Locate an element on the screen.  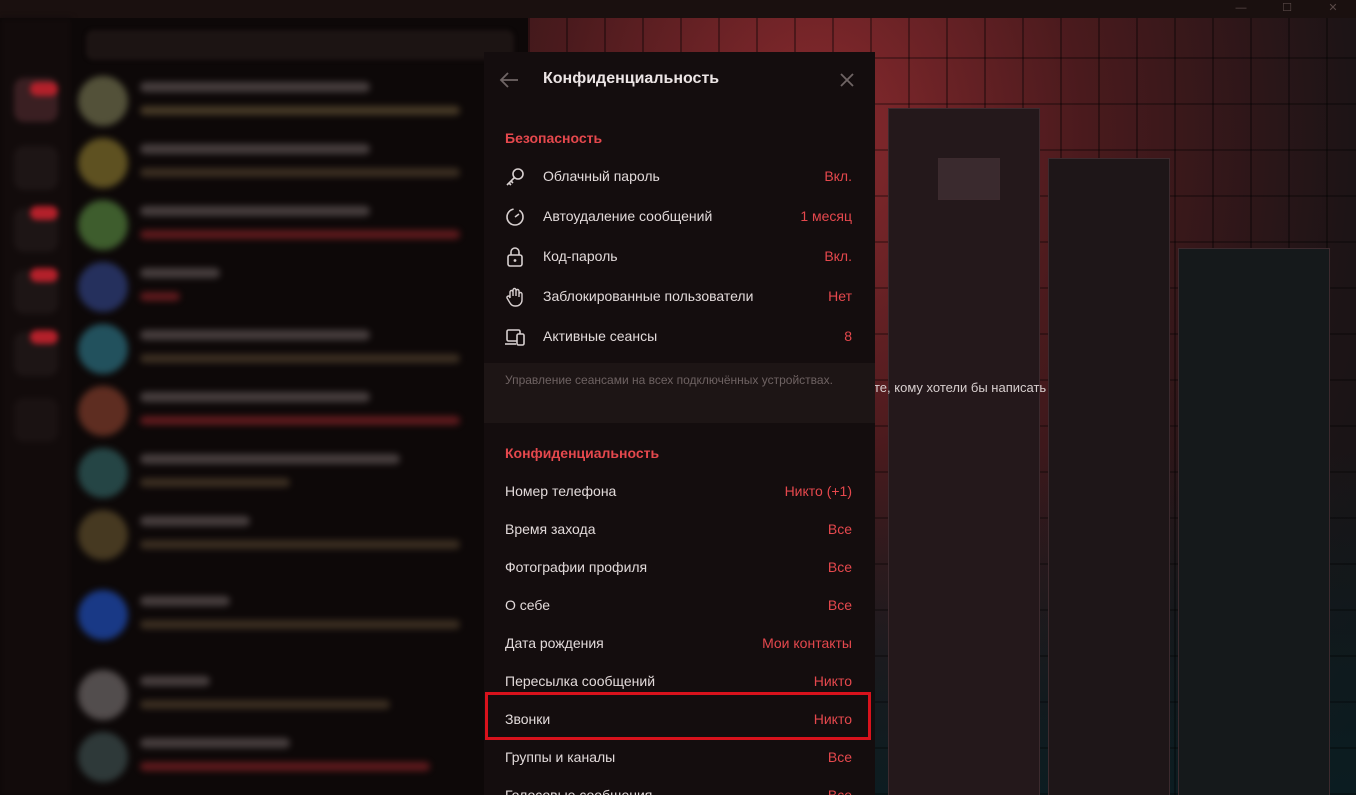
forwarded-messages-row: Пересылка сообщений Никто is located at coordinates (679, 681).